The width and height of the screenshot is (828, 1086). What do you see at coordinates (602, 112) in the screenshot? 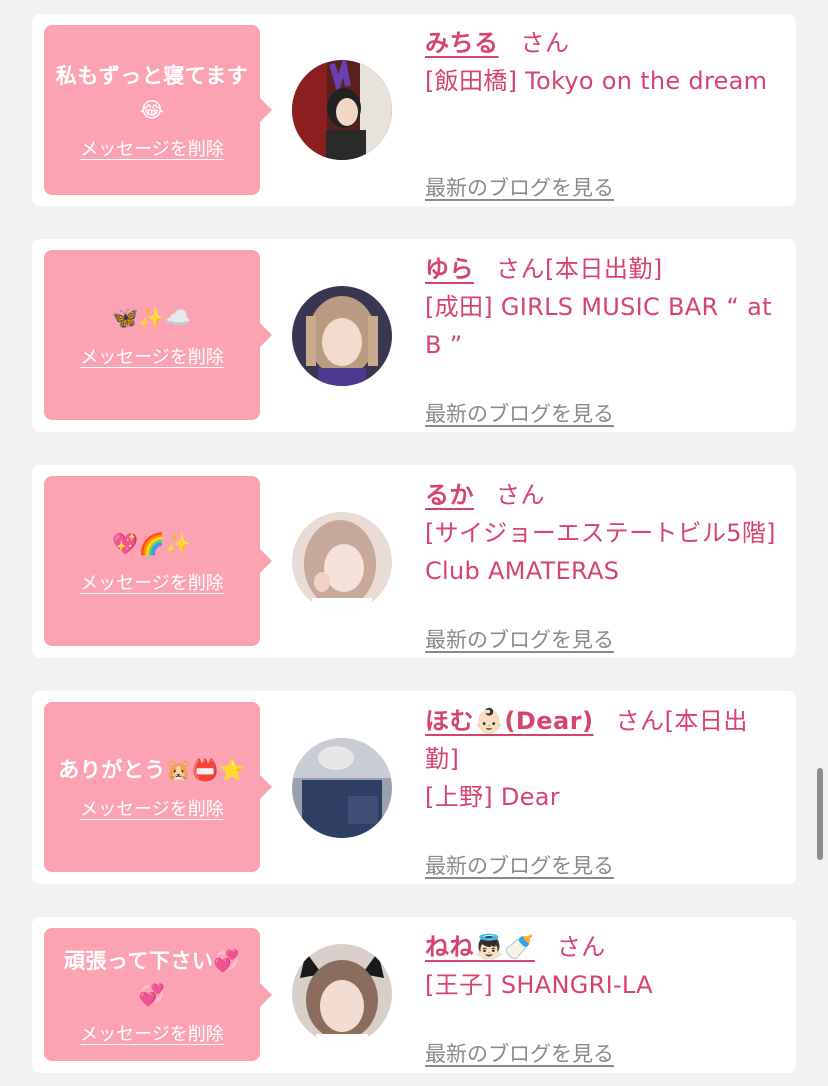
I see `profile-info: みちる さん [飯田橋] Tokyo on the dream 最新のブログを見る` at bounding box center [602, 112].